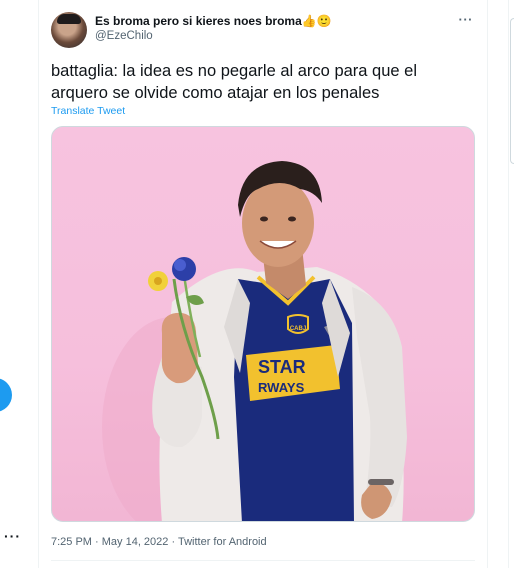  I want to click on more-menu-icon: ···, so click(12, 536).